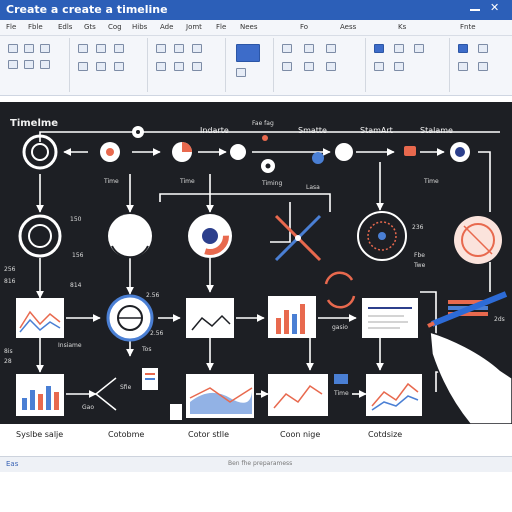  Describe the element at coordinates (106, 394) in the screenshot. I see `branch-icon` at that location.